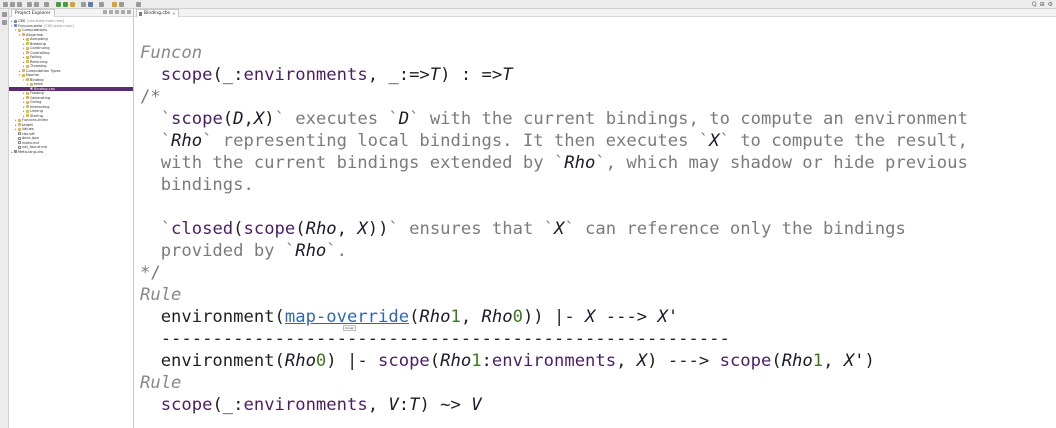  Describe the element at coordinates (72, 4) in the screenshot. I see `external-tools-icon` at that location.